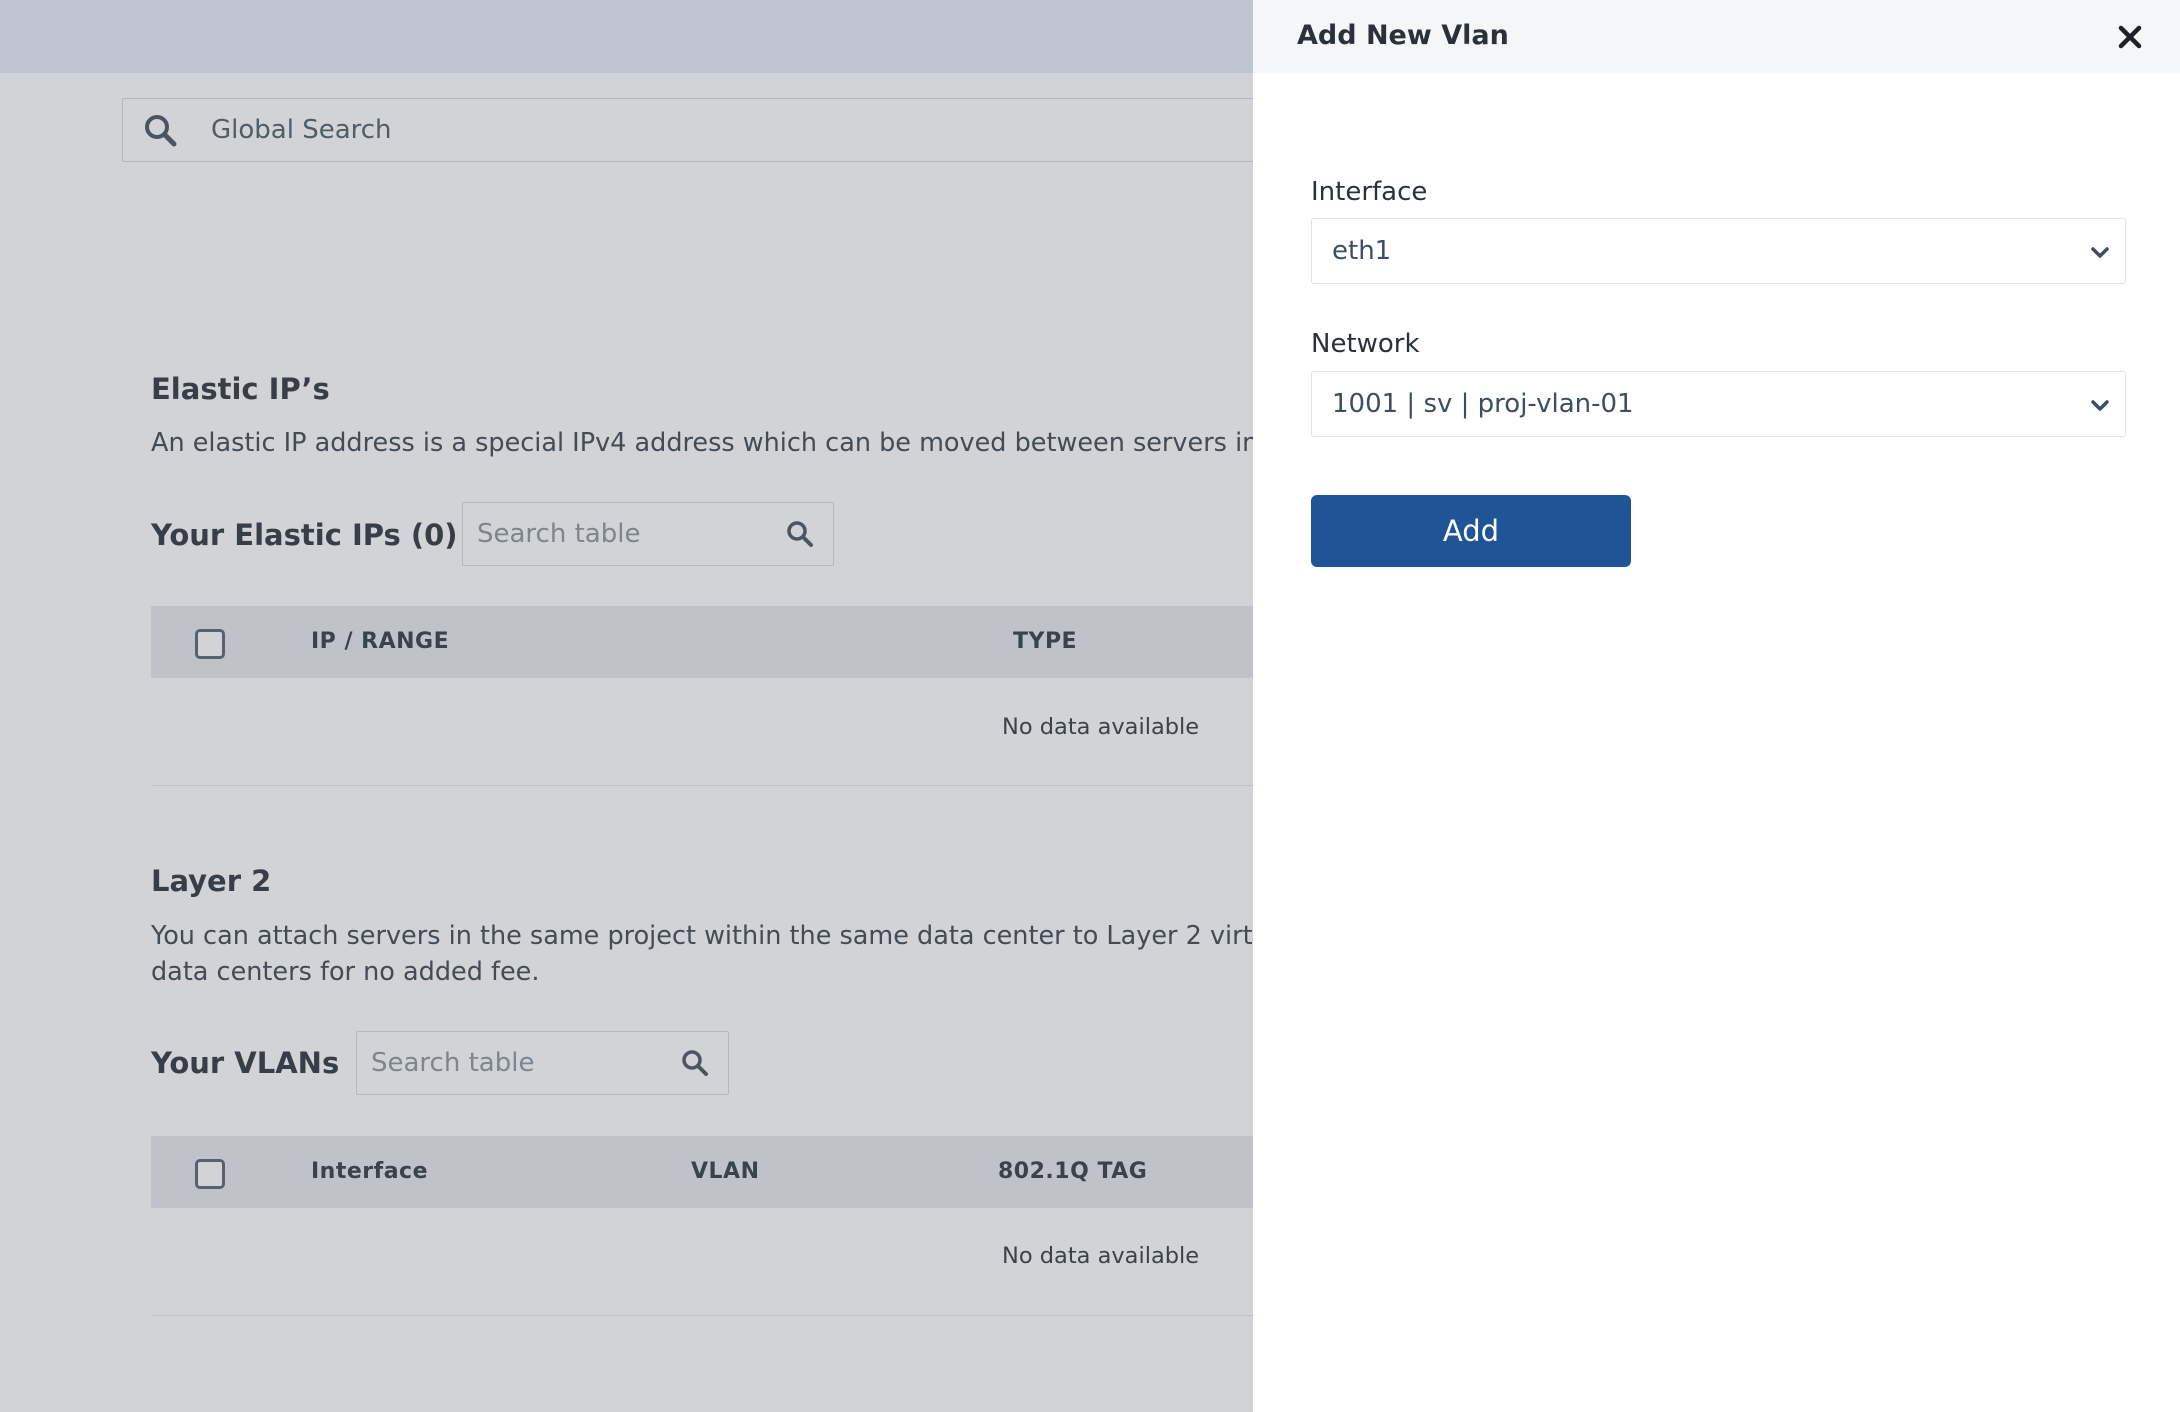 The height and width of the screenshot is (1412, 2180). I want to click on interface-label: Interface, so click(1369, 192).